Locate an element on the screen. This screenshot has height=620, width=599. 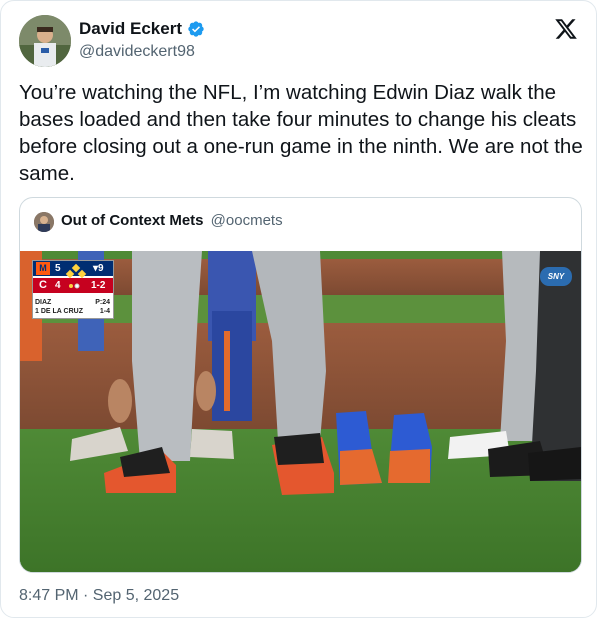
x-logo-icon is located at coordinates (566, 29).